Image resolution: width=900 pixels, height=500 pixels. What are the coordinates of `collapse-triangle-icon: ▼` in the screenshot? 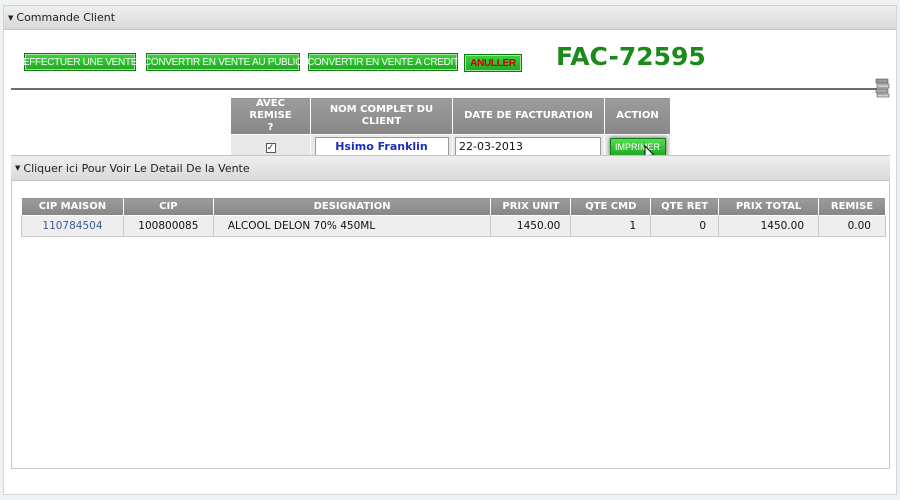 It's located at (10, 18).